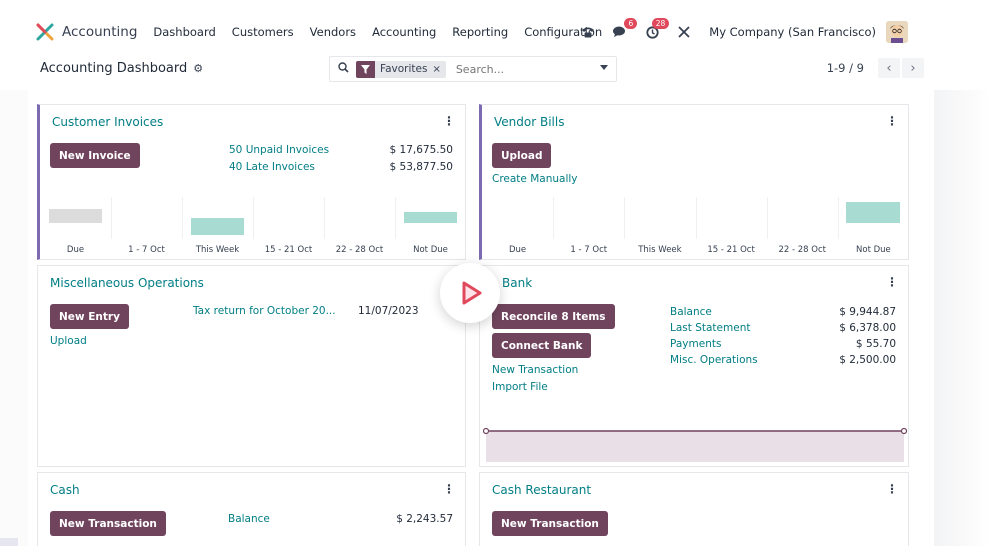  What do you see at coordinates (535, 179) in the screenshot?
I see `create-manually-link: Create Manually` at bounding box center [535, 179].